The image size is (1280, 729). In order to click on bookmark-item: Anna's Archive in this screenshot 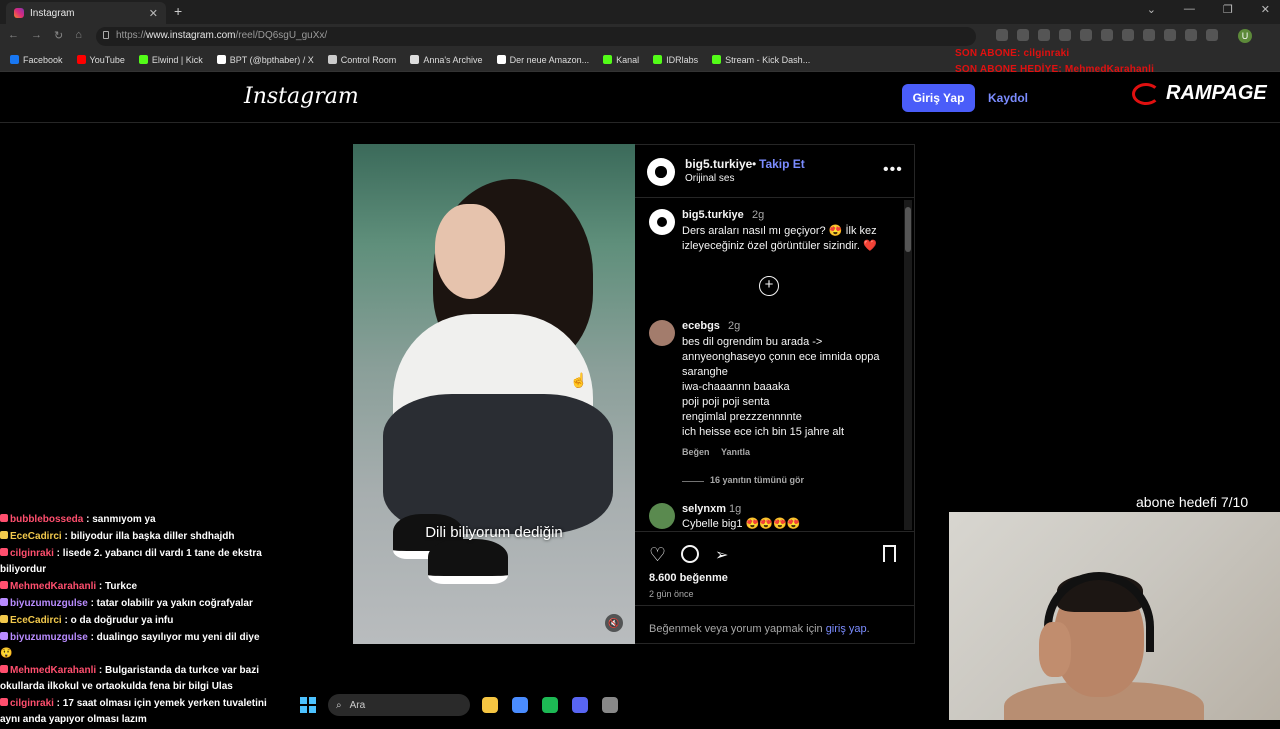, I will do `click(446, 60)`.